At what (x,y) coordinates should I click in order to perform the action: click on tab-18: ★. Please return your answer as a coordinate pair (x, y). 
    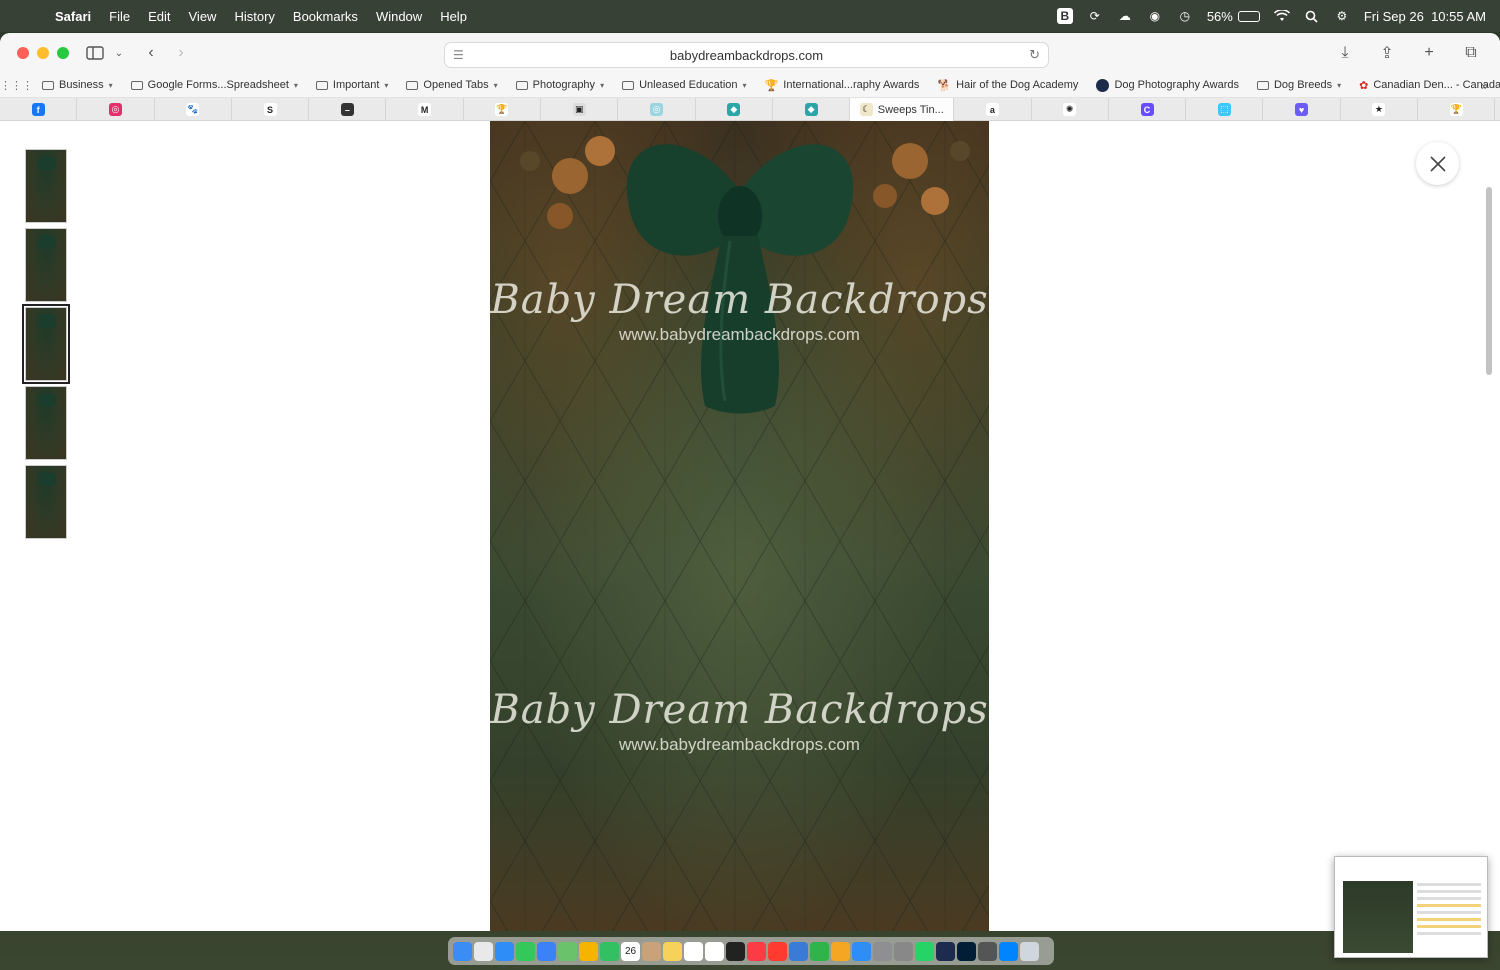
    Looking at the image, I should click on (1380, 109).